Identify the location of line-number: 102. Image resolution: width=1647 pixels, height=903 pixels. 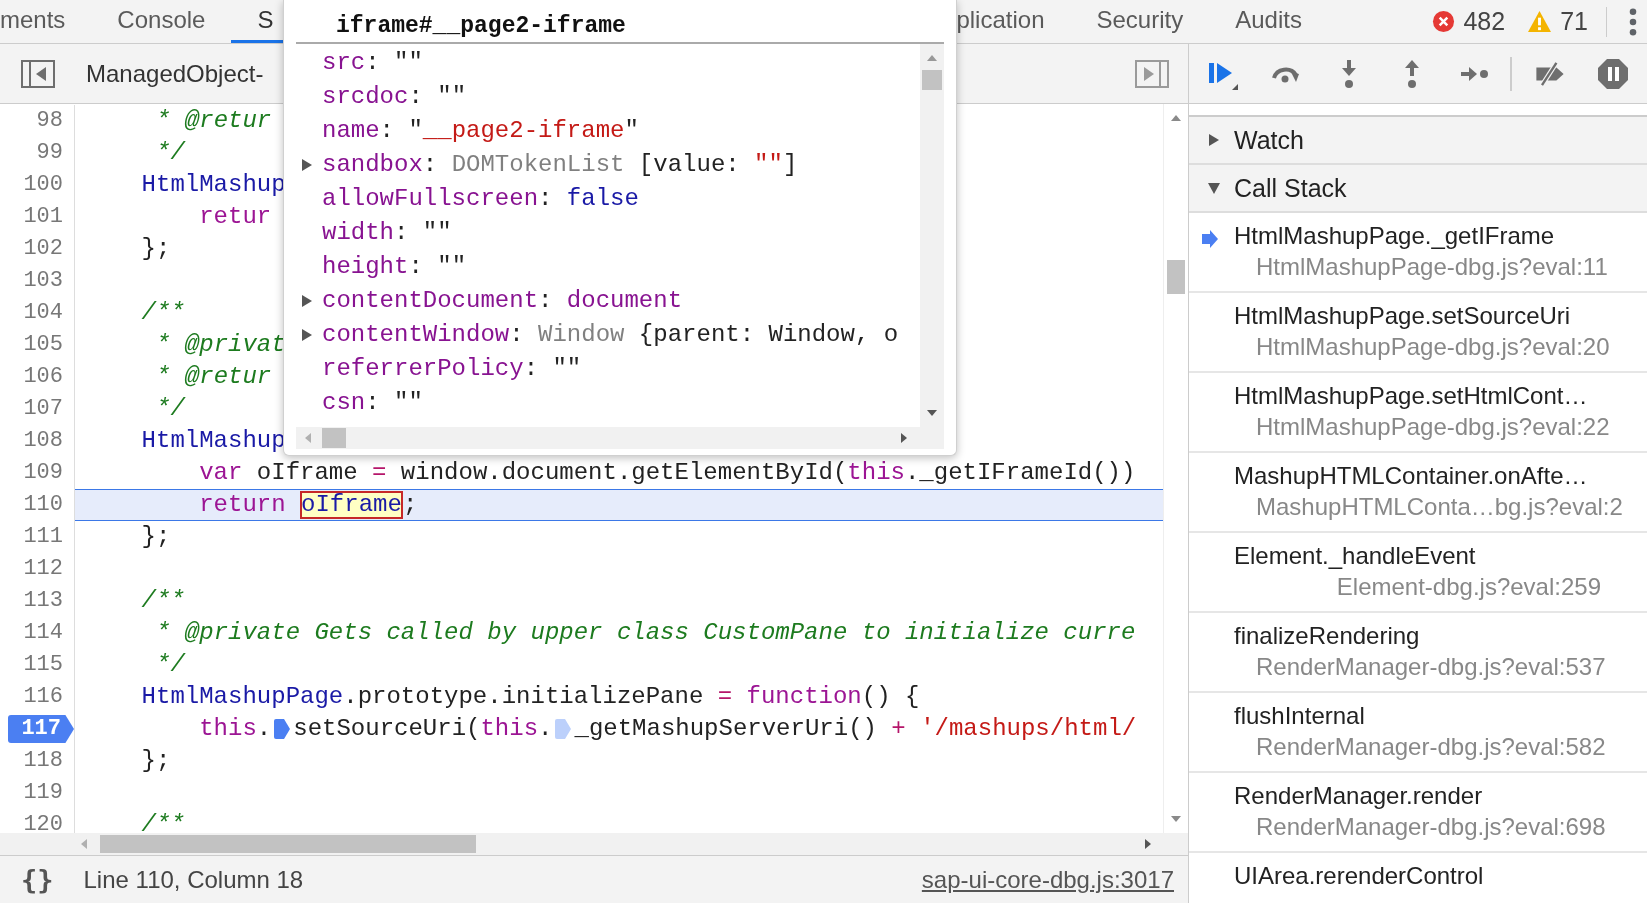
(41, 249).